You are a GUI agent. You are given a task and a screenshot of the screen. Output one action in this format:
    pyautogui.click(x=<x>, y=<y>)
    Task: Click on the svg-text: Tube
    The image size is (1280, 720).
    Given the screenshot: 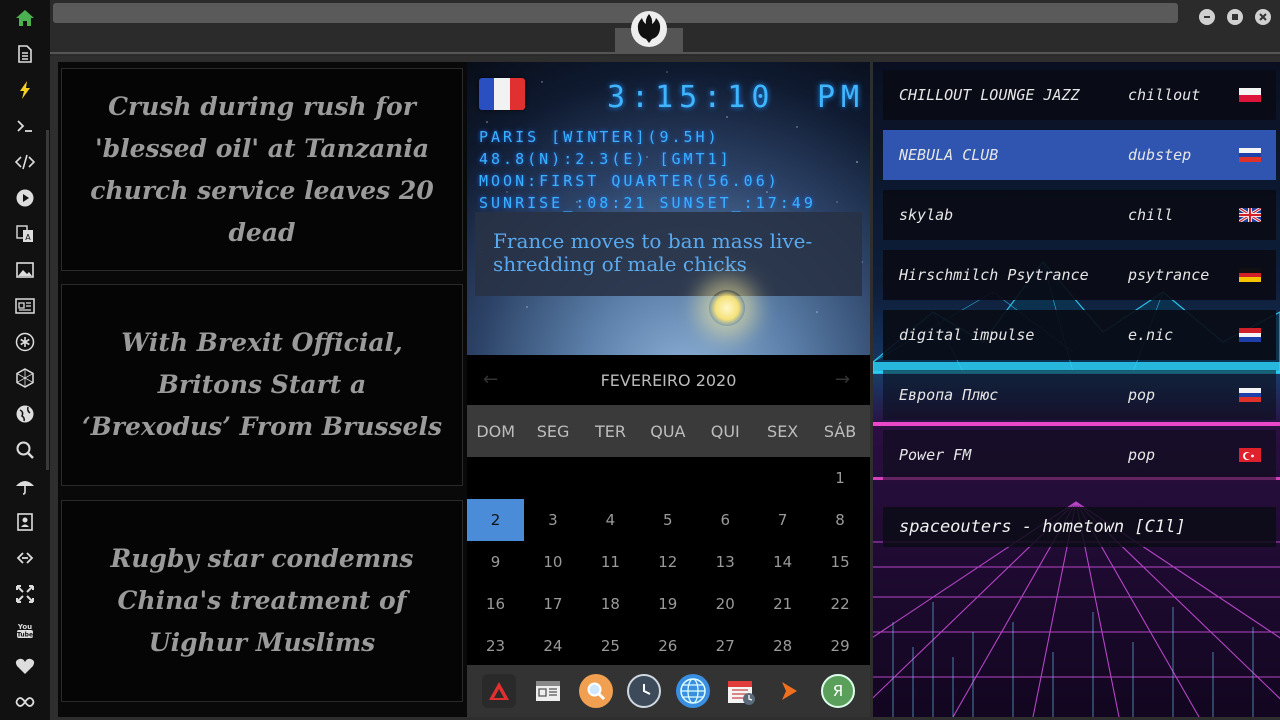 What is the action you would take?
    pyautogui.click(x=25, y=635)
    